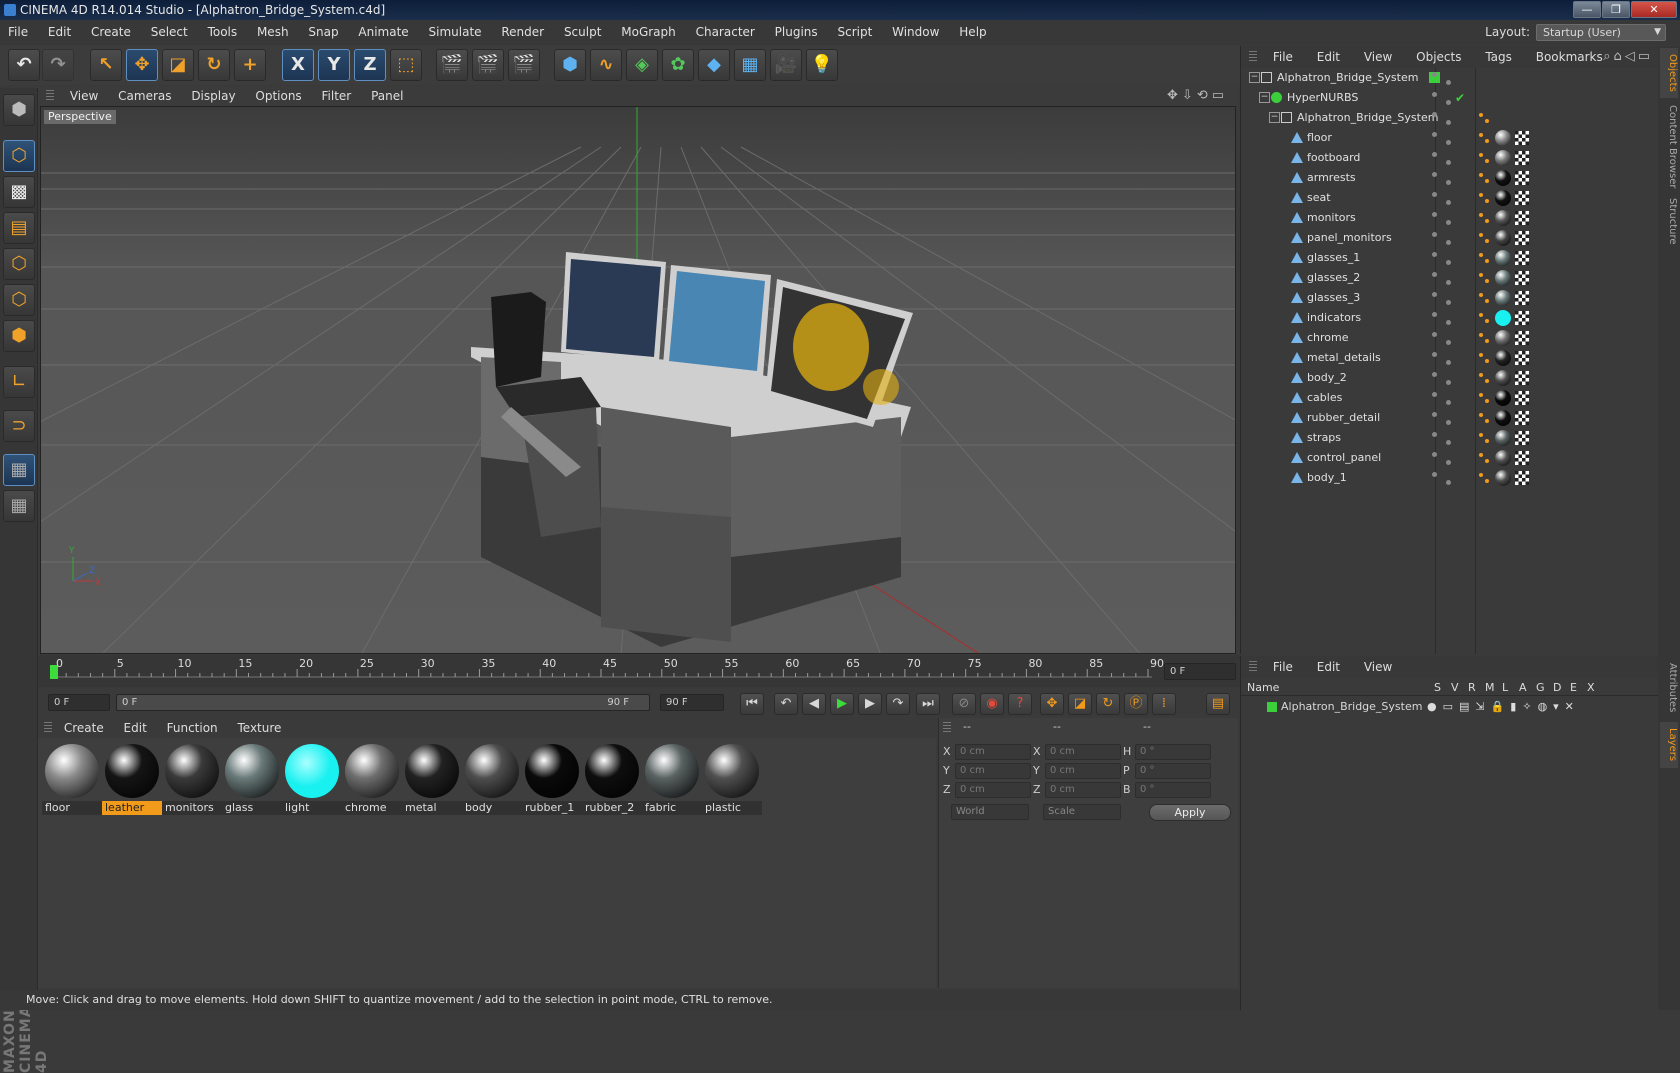  I want to click on axis-mode-button: ∟, so click(19, 382).